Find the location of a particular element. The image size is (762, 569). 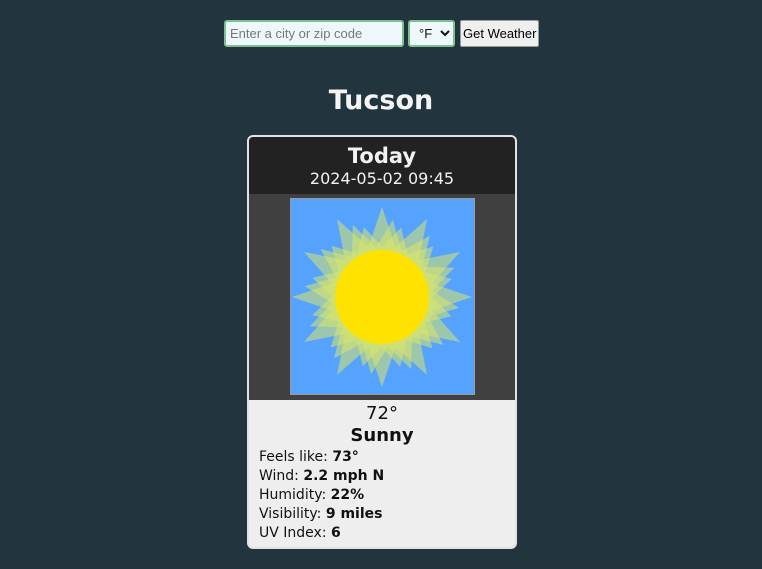

sunny-icon is located at coordinates (382, 296).